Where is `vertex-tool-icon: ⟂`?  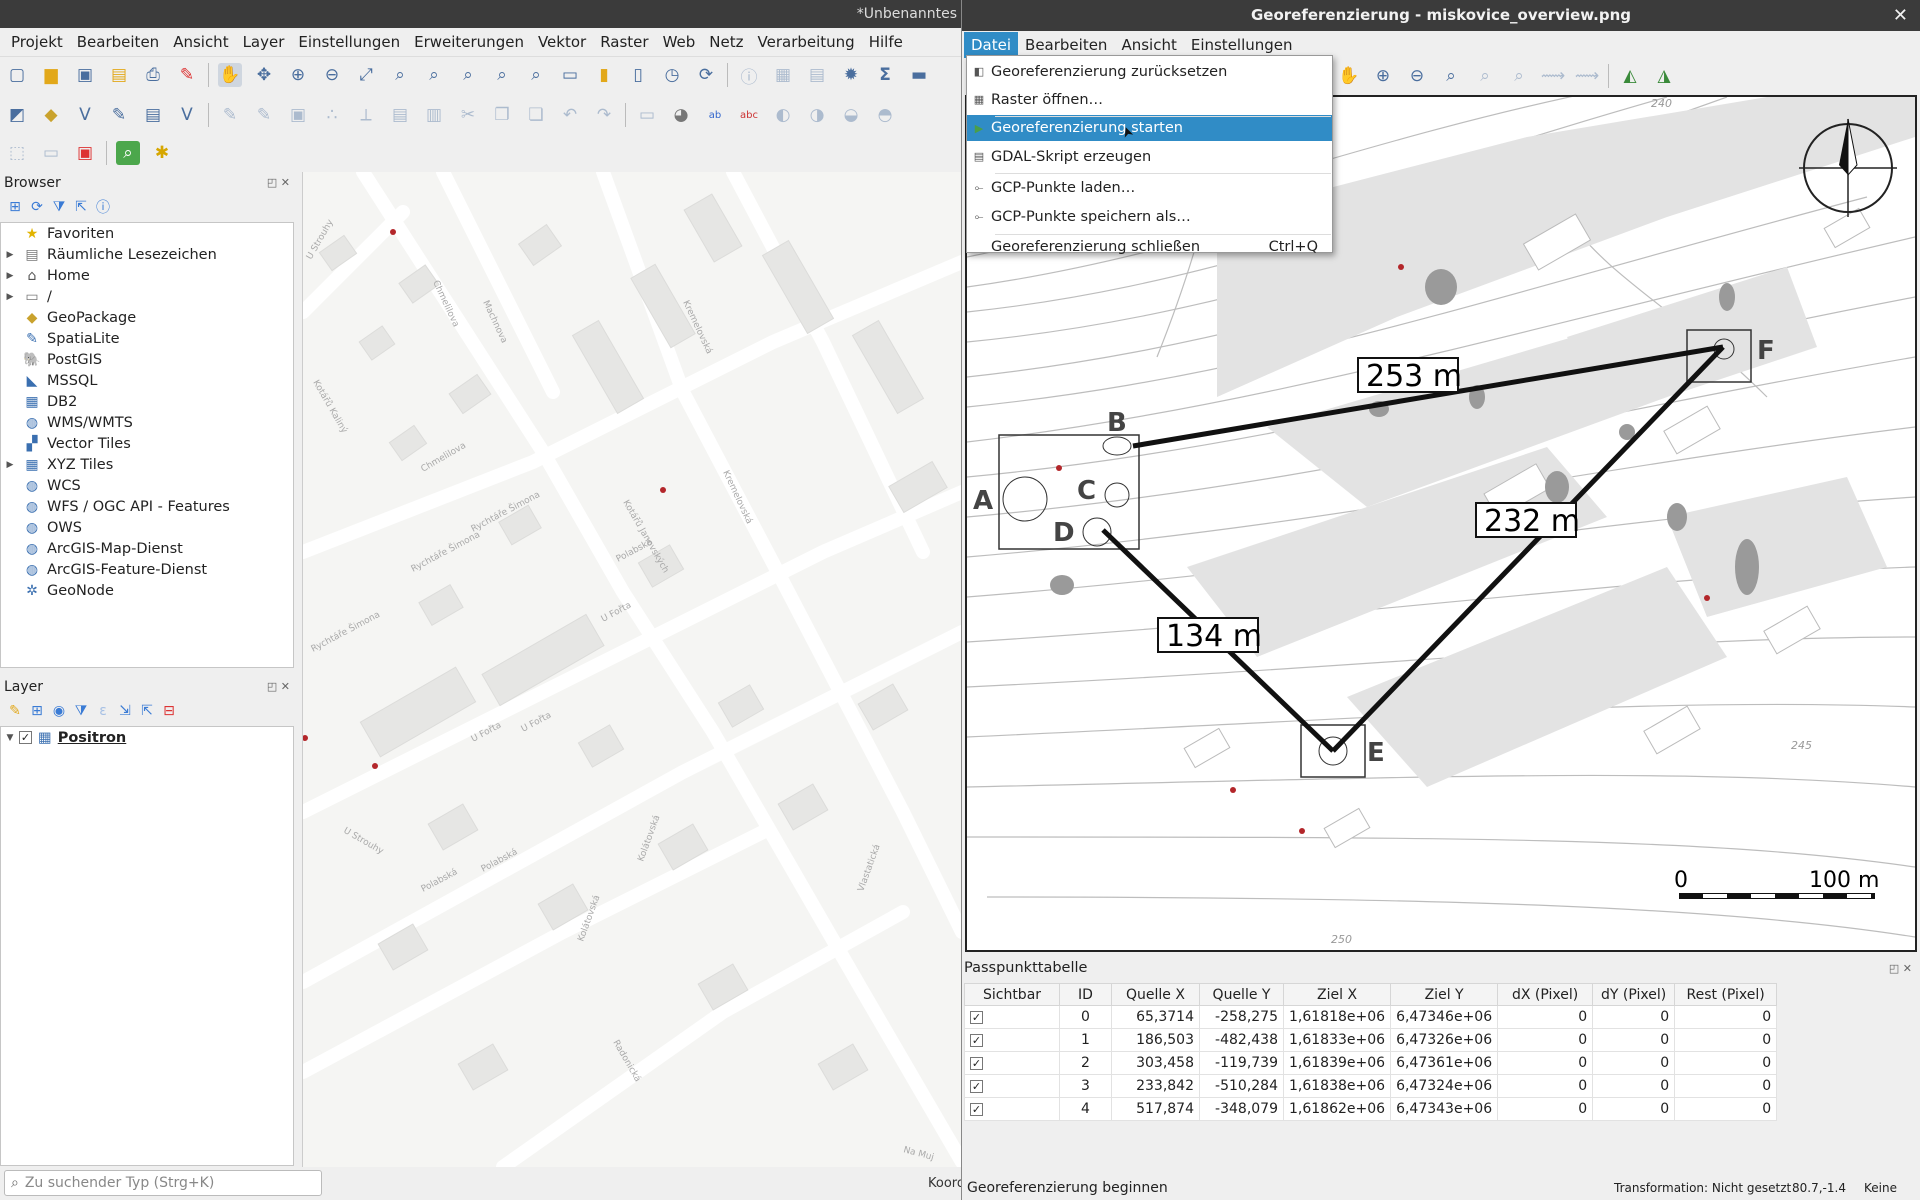 vertex-tool-icon: ⟂ is located at coordinates (366, 115).